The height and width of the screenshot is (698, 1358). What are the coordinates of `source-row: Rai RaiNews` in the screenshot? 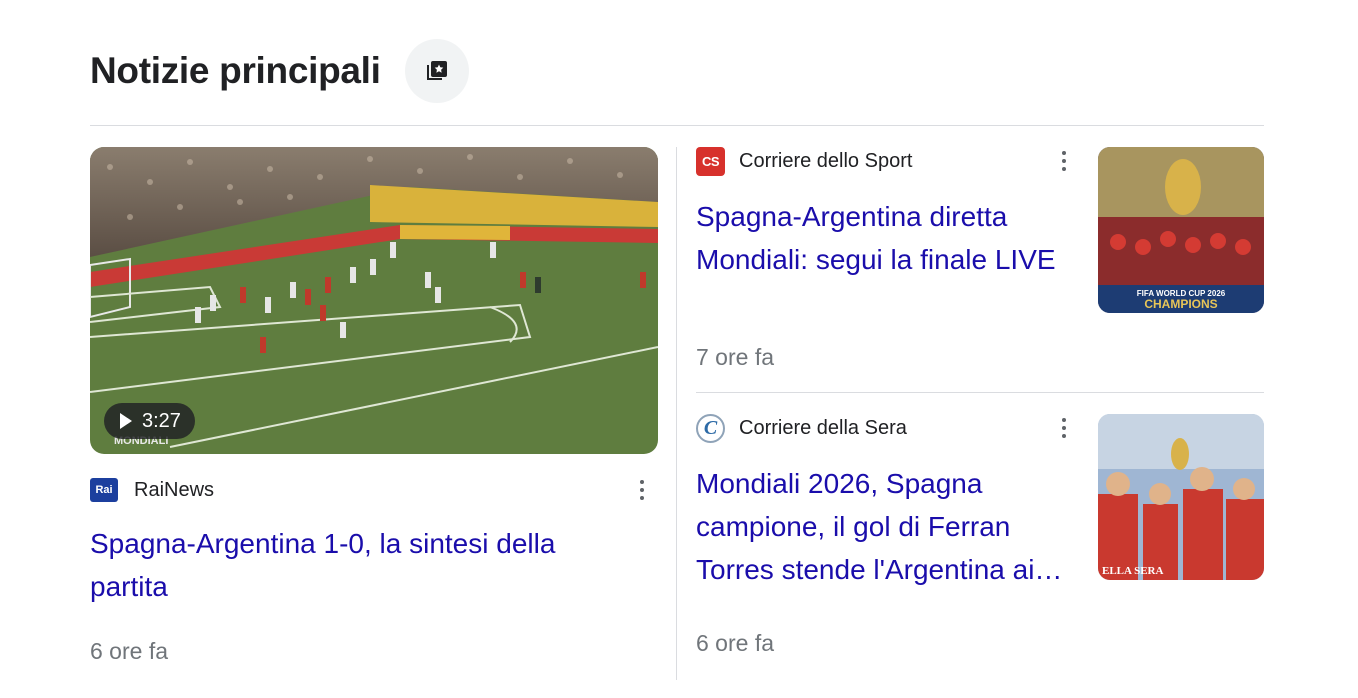 It's located at (374, 490).